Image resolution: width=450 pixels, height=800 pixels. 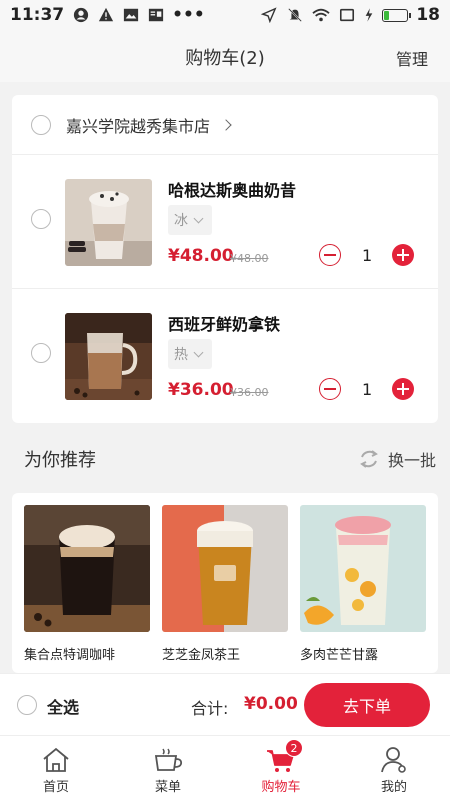 What do you see at coordinates (168, 759) in the screenshot?
I see `cup-icon` at bounding box center [168, 759].